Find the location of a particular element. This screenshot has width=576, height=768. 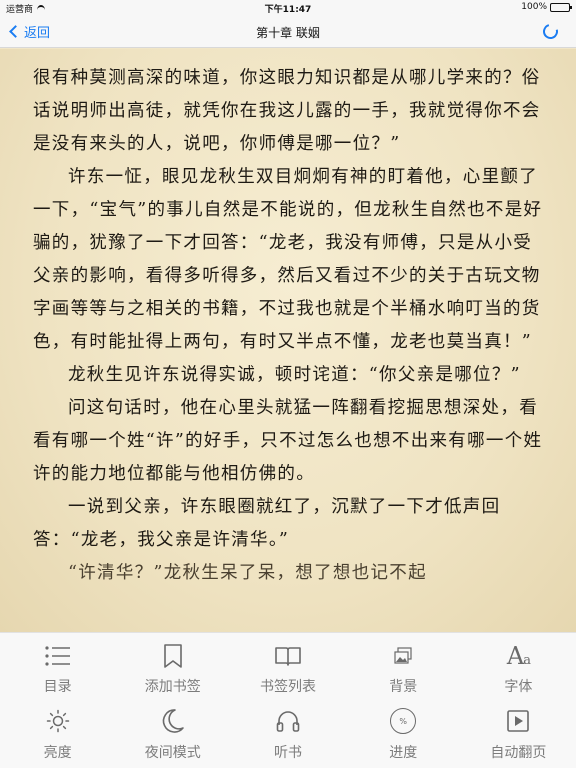

toolbar-label: 听书 is located at coordinates (288, 753).